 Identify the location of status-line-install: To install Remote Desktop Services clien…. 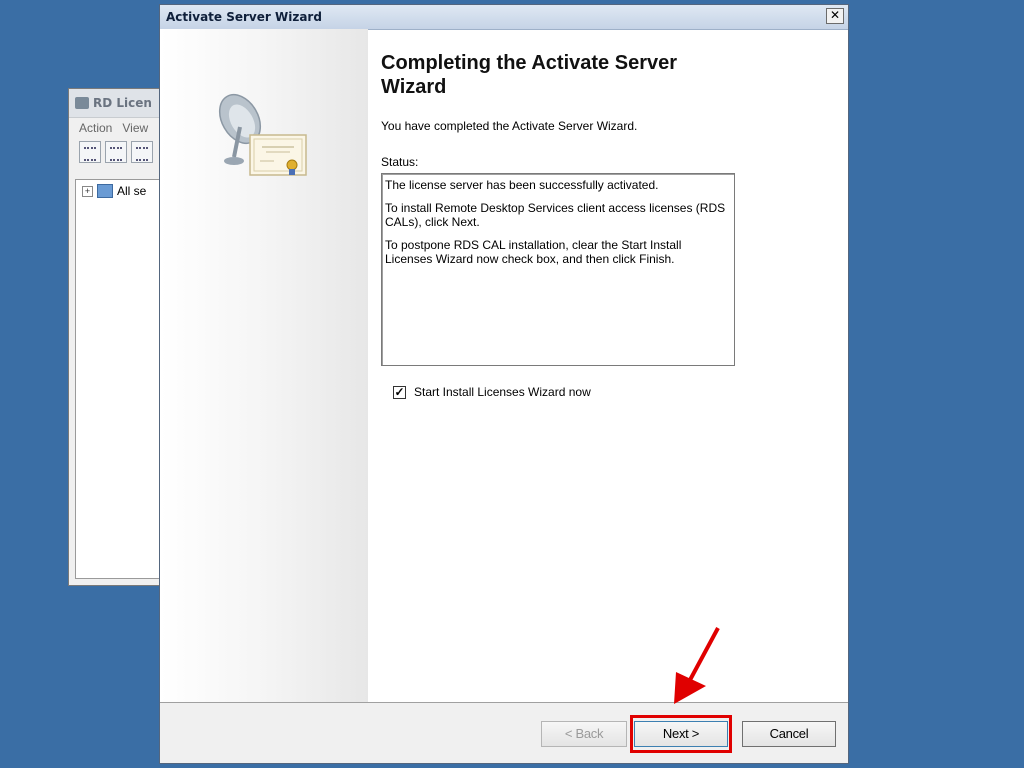
(555, 215).